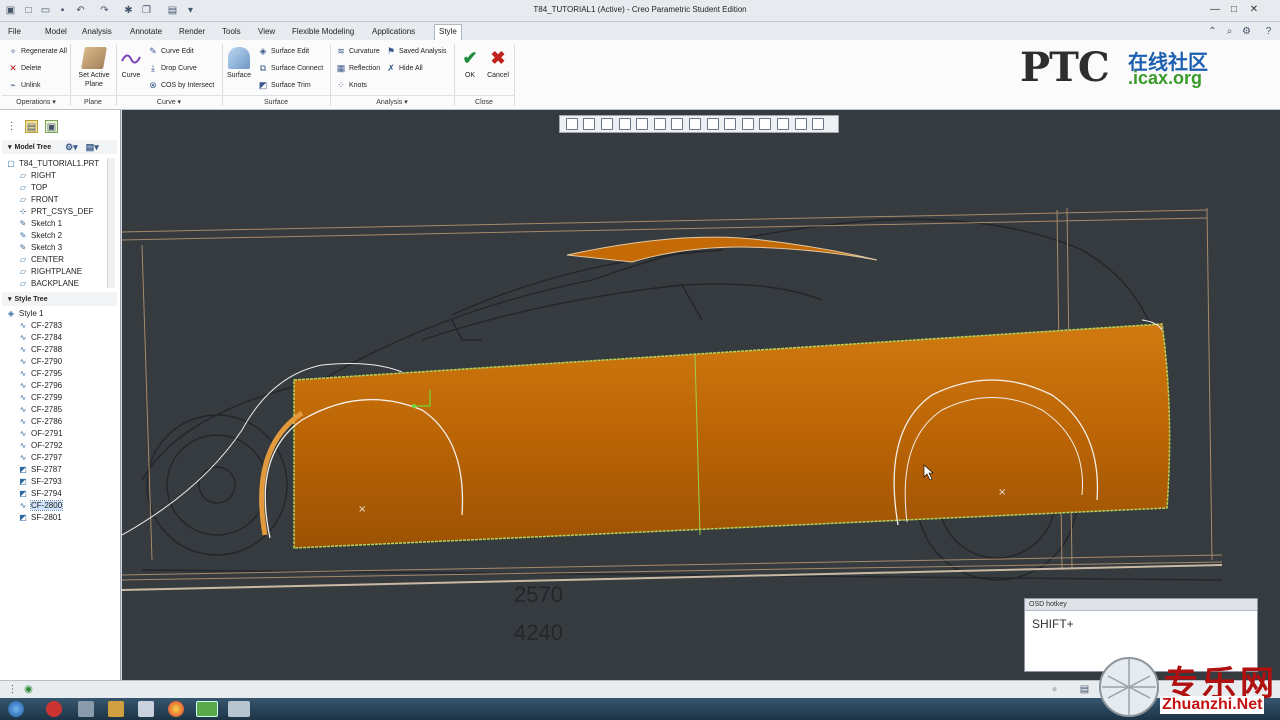  I want to click on datum-display-icon, so click(712, 124).